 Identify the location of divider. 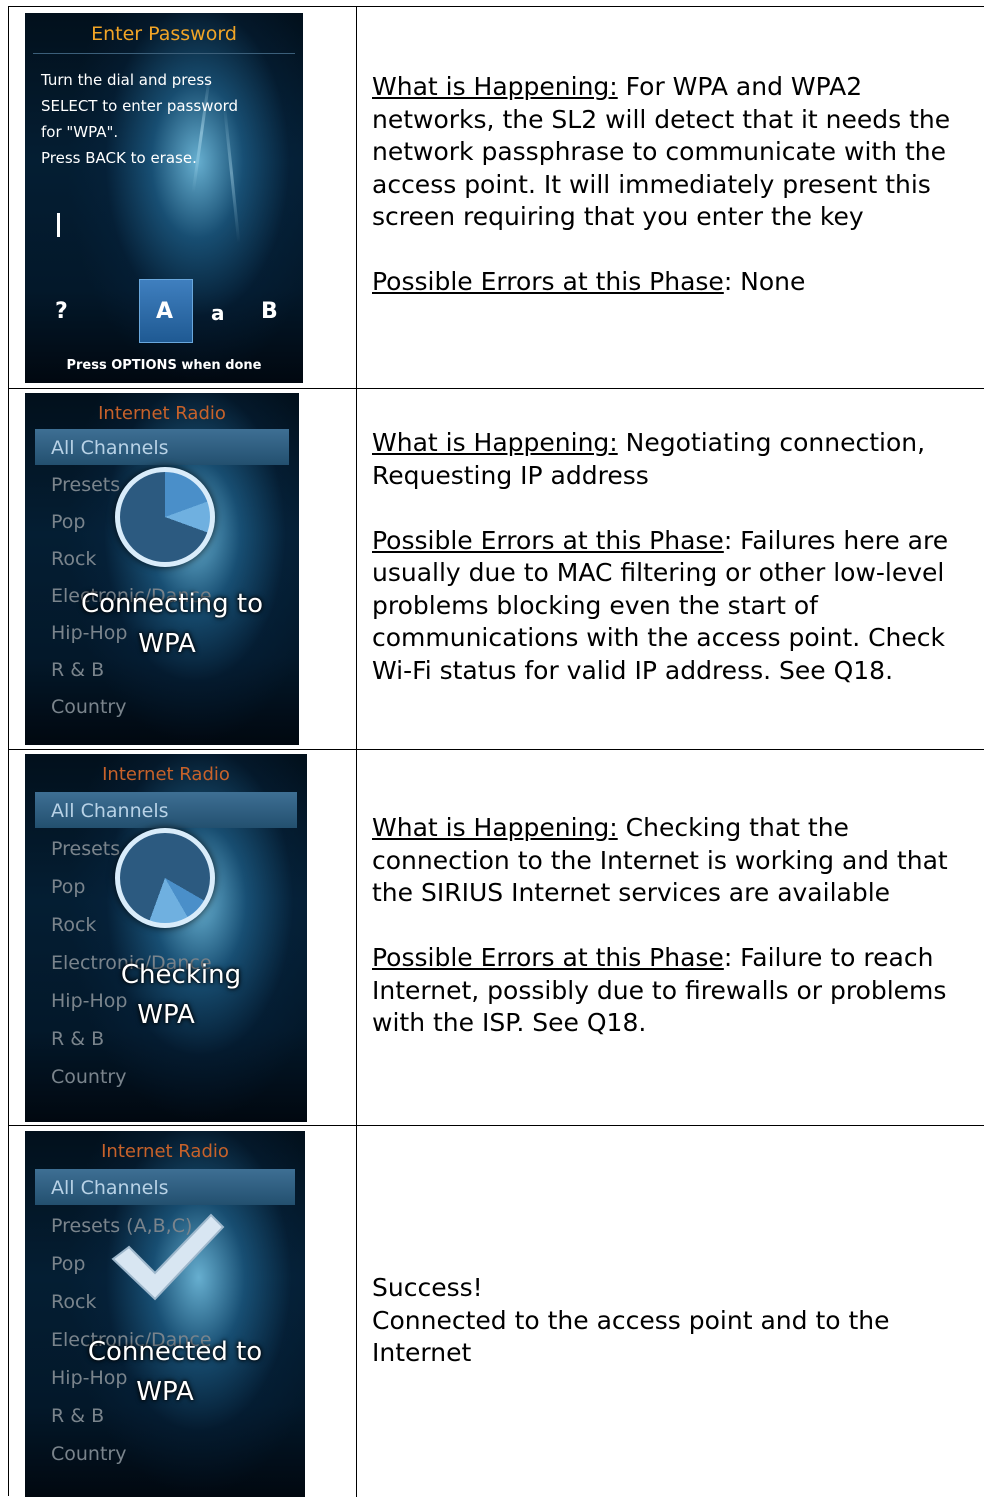
(164, 53).